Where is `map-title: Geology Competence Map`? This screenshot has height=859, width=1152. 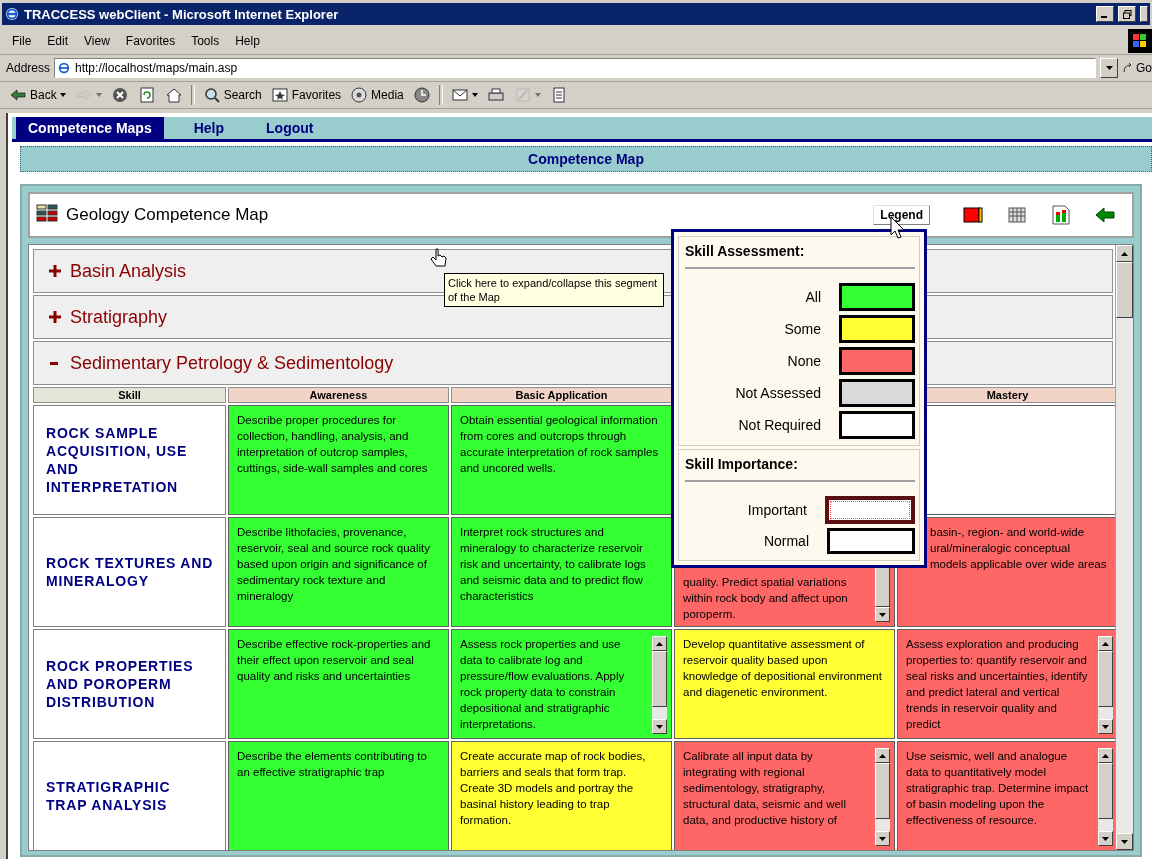
map-title: Geology Competence Map is located at coordinates (168, 215).